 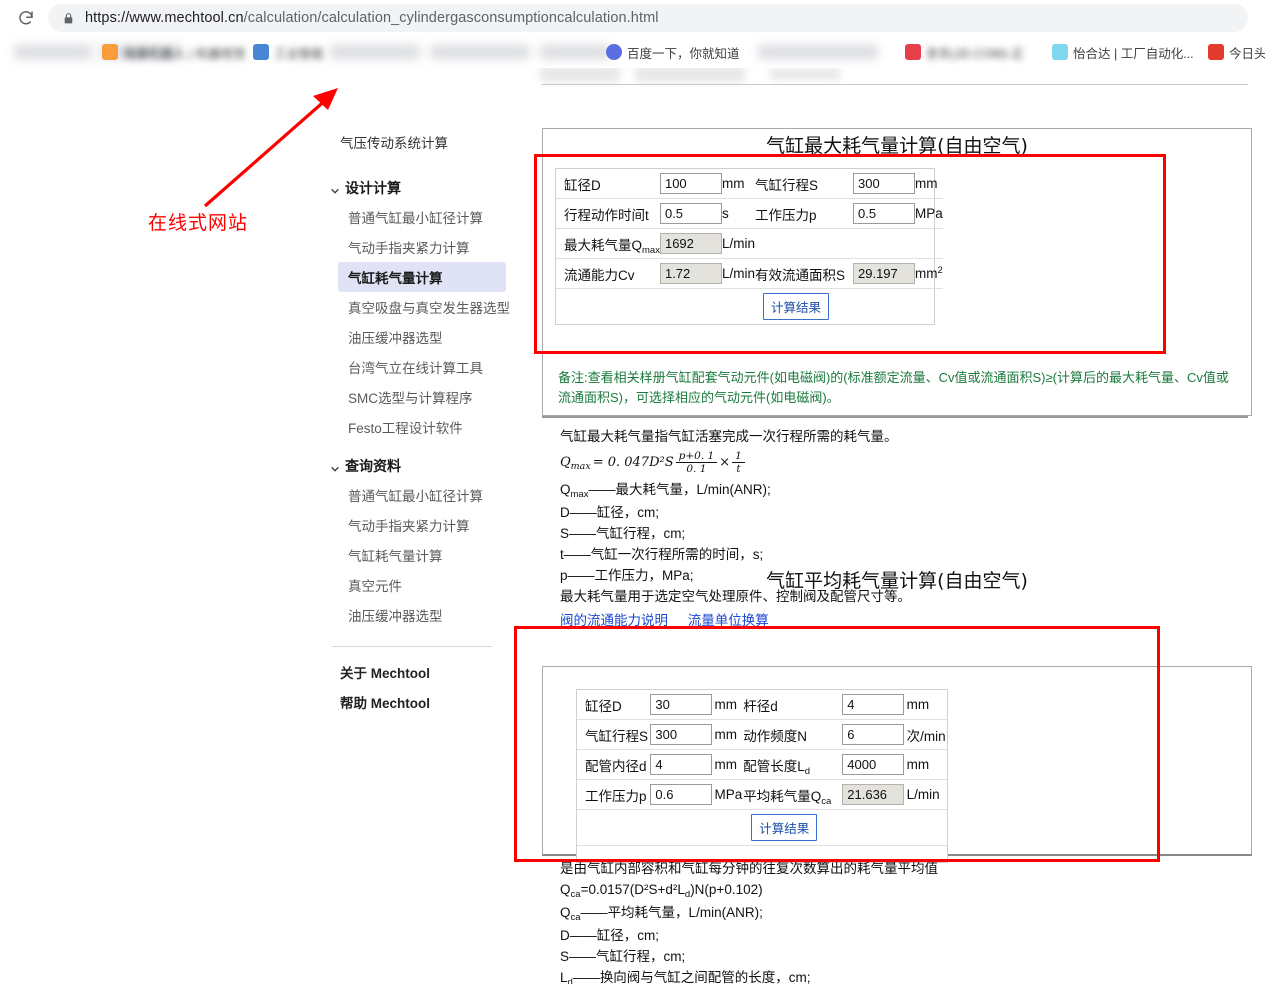 I want to click on sidebar-group-reference: 查询资料, so click(x=425, y=466).